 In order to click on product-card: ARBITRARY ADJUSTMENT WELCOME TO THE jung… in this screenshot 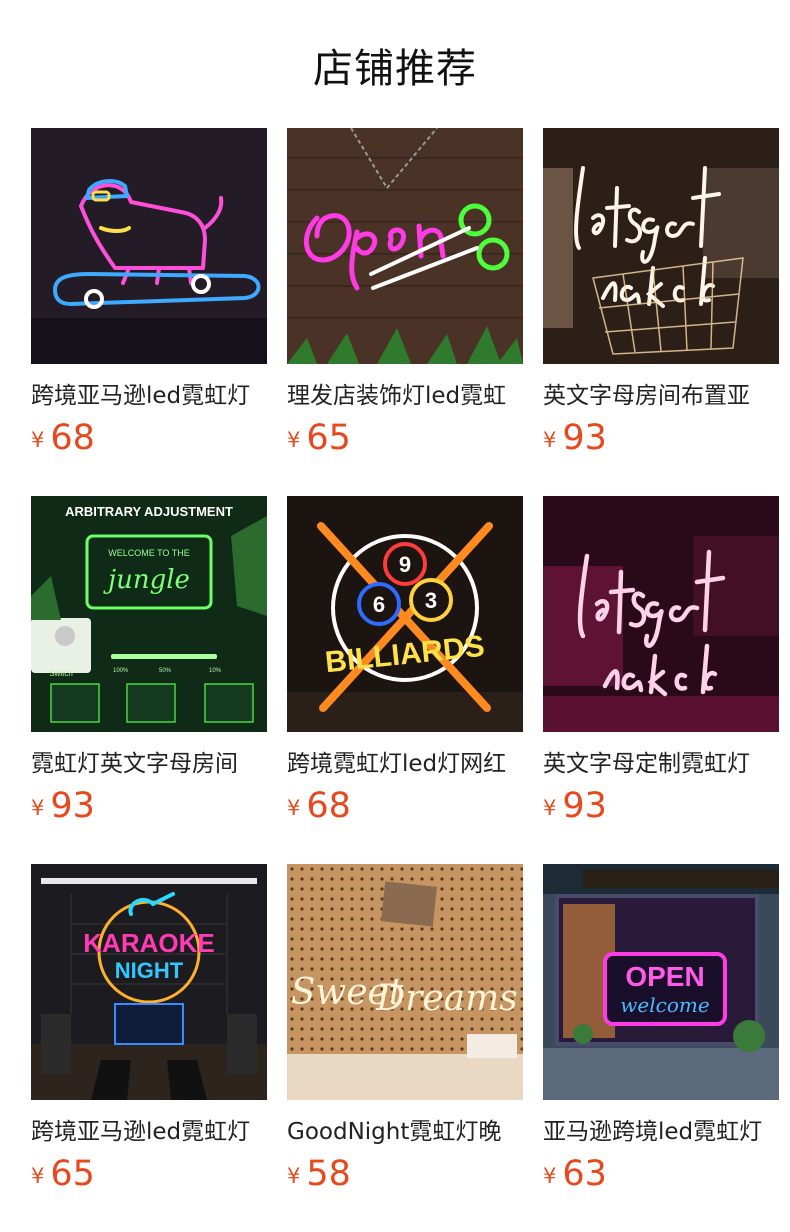, I will do `click(149, 661)`.